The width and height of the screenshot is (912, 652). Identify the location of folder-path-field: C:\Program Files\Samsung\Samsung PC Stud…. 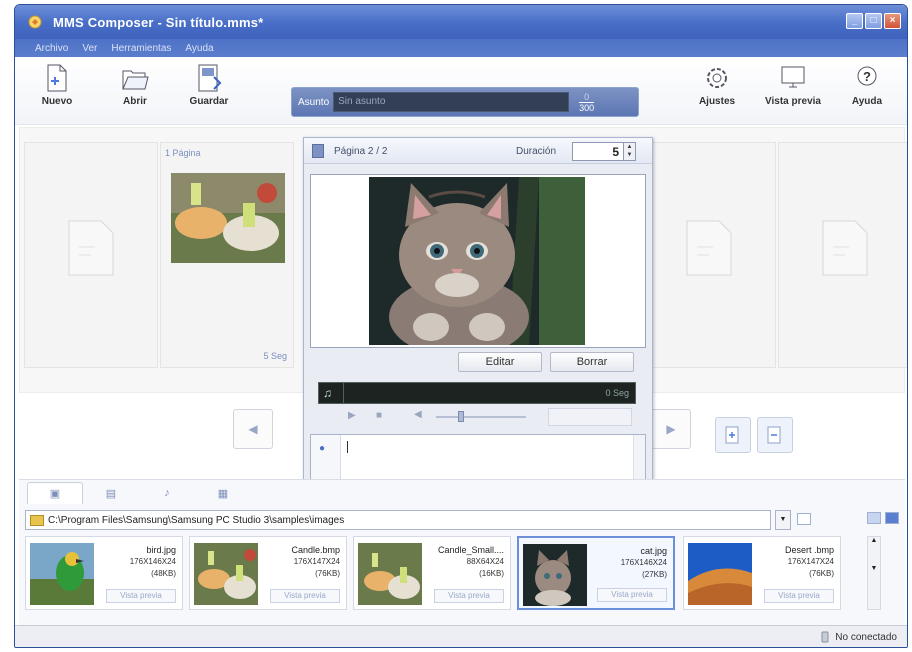
(398, 520).